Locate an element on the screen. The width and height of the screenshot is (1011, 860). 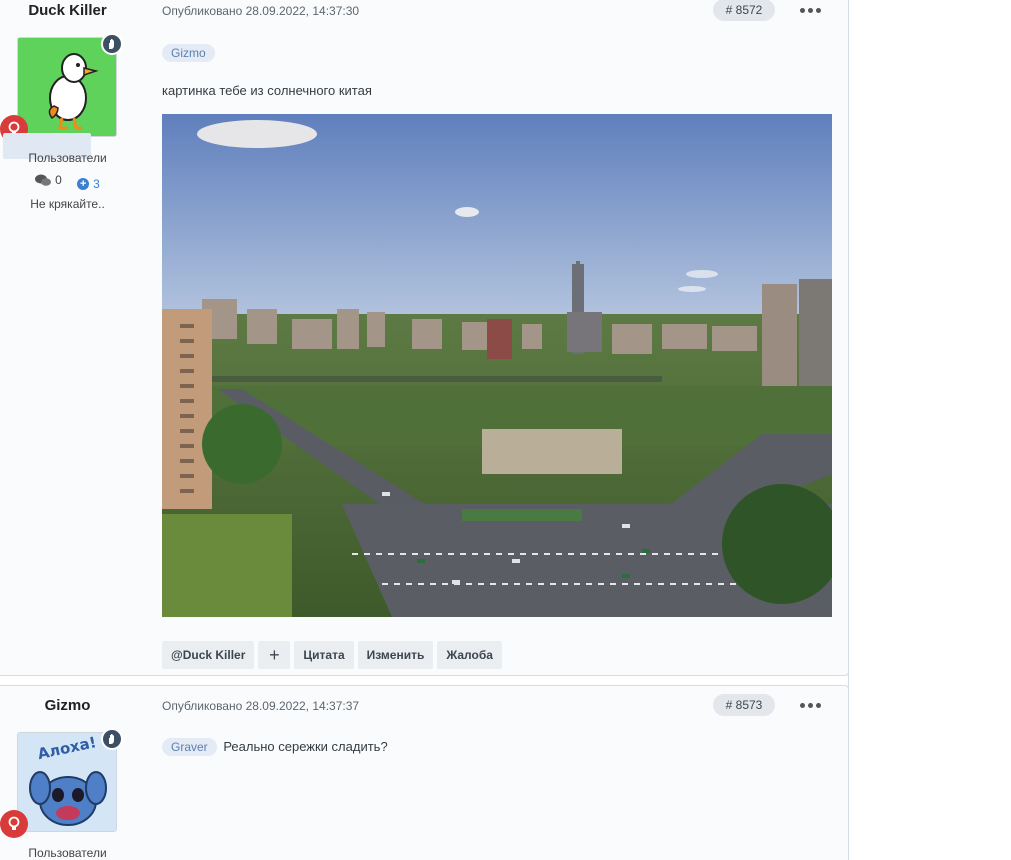
stitch-avatar-image: Алоха! is located at coordinates (67, 782).